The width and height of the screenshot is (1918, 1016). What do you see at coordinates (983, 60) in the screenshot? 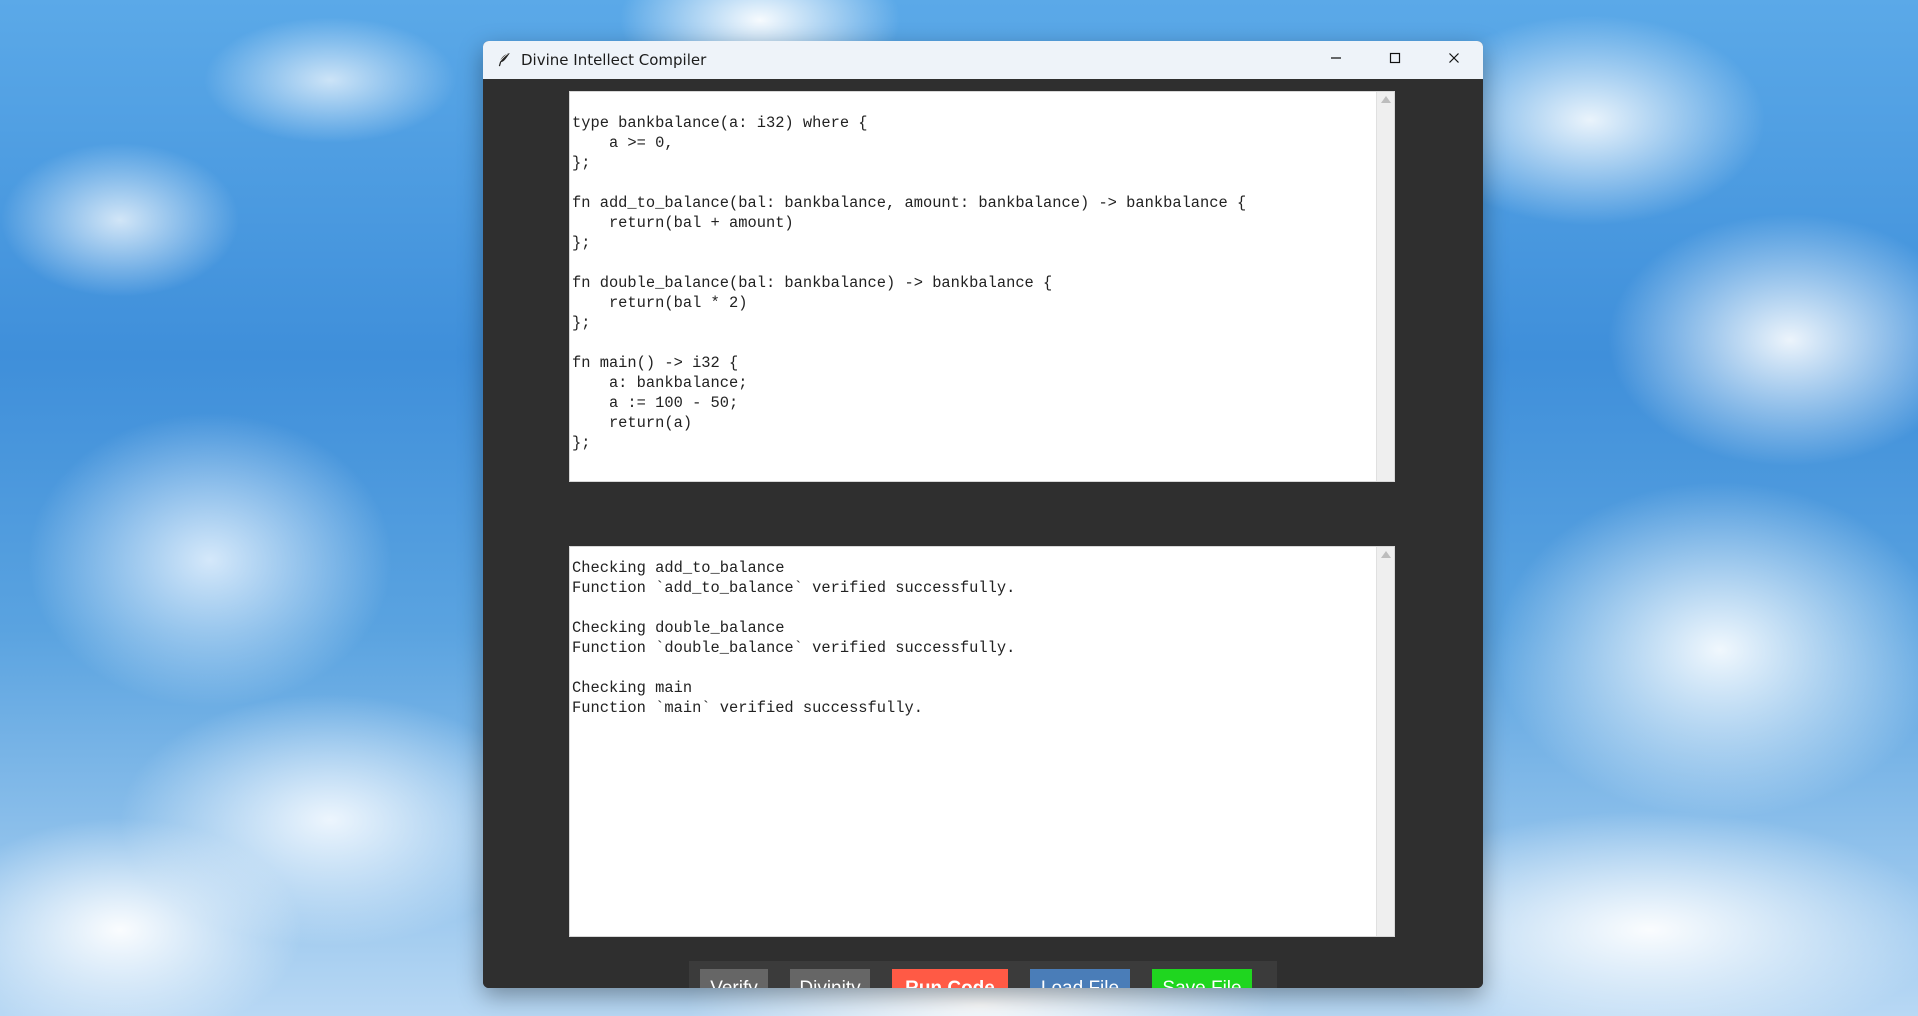
I see `title-bar: Divine Intellect Compiler` at bounding box center [983, 60].